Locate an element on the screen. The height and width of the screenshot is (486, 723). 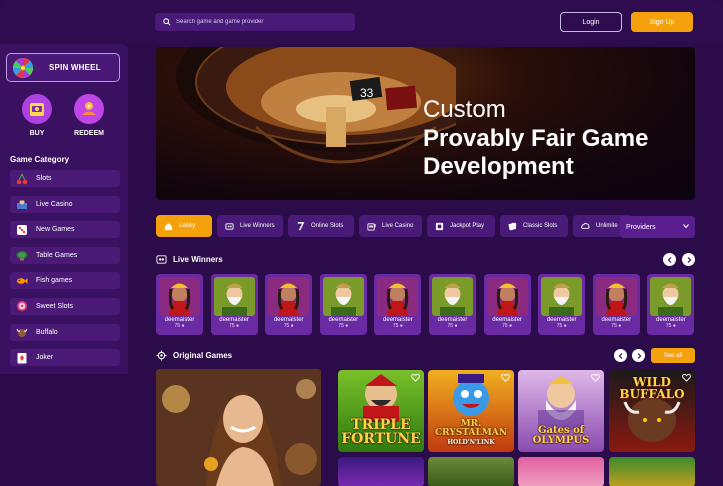
games-prev-button is located at coordinates (620, 355).